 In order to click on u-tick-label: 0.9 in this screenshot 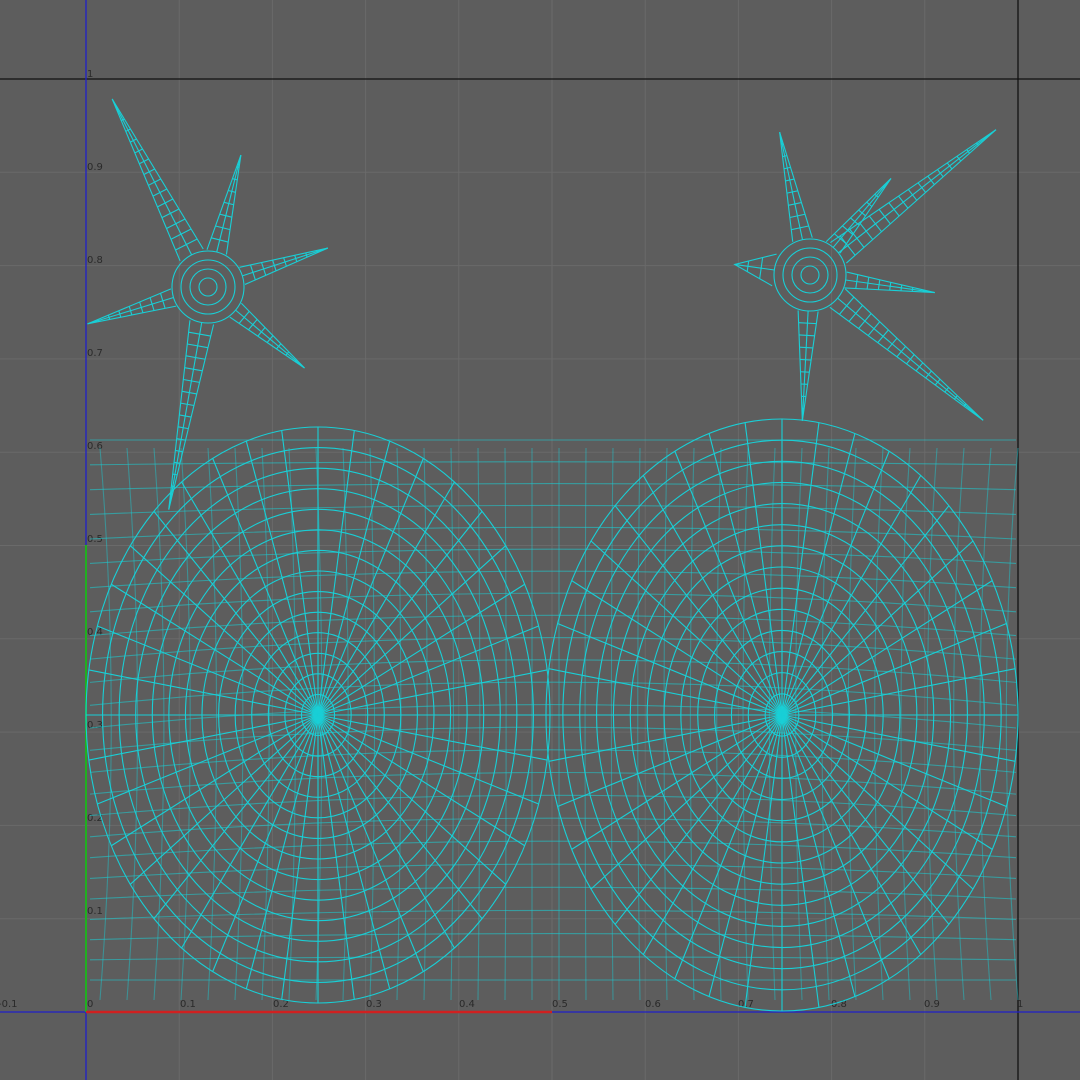, I will do `click(932, 1004)`.